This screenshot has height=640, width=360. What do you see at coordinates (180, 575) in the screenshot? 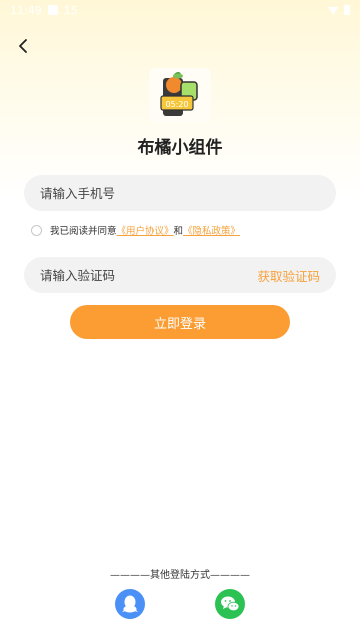
I see `other-login-title: ————其他登陆方式————` at bounding box center [180, 575].